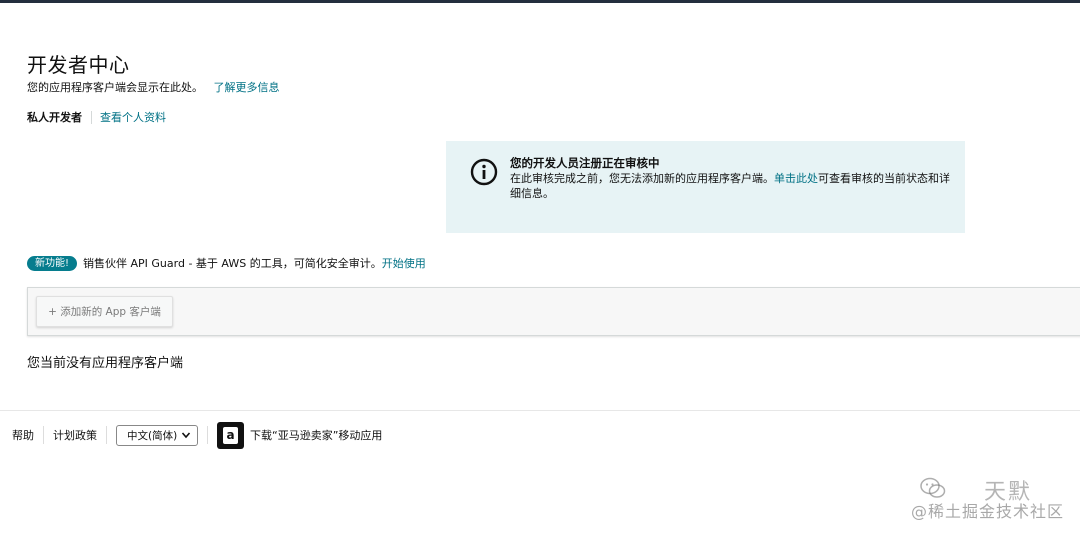  Describe the element at coordinates (78, 65) in the screenshot. I see `page-title: 开发者中心` at that location.